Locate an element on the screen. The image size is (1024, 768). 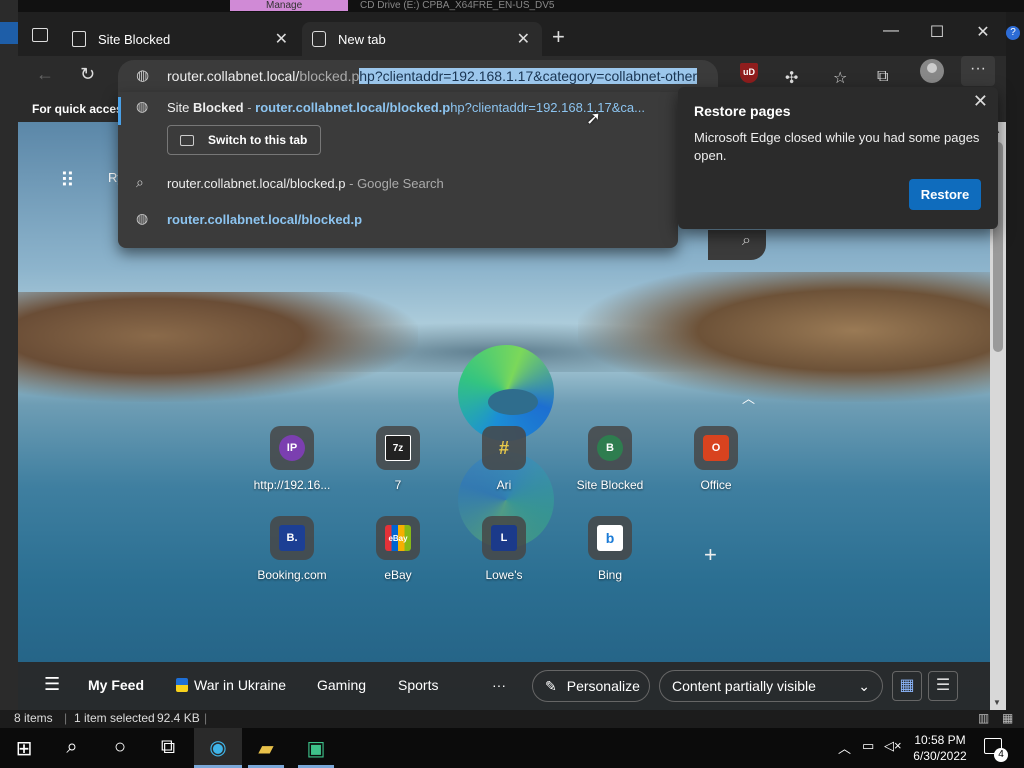
feed-tab-war-in-ukraine: War in Ukraine is located at coordinates (231, 685).